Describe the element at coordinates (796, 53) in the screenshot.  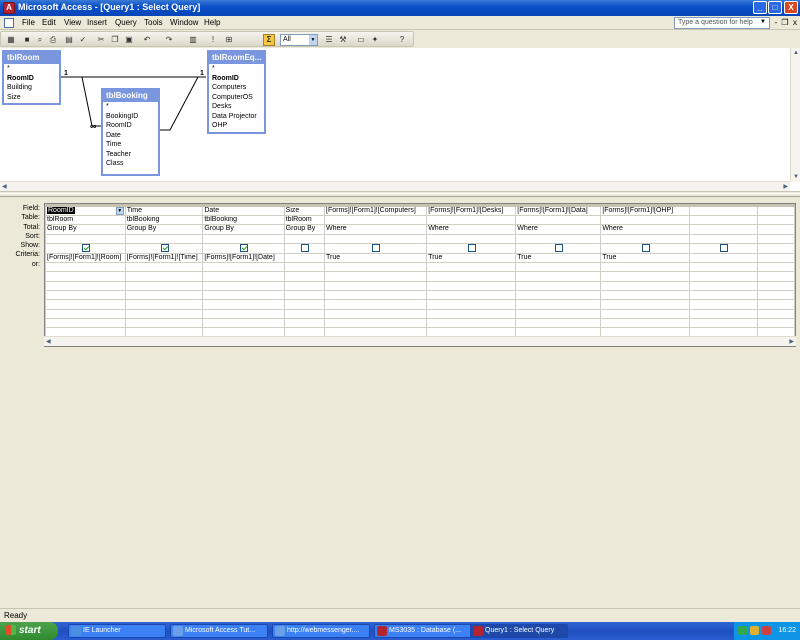
I see `scroll-up-icon: ▲` at that location.